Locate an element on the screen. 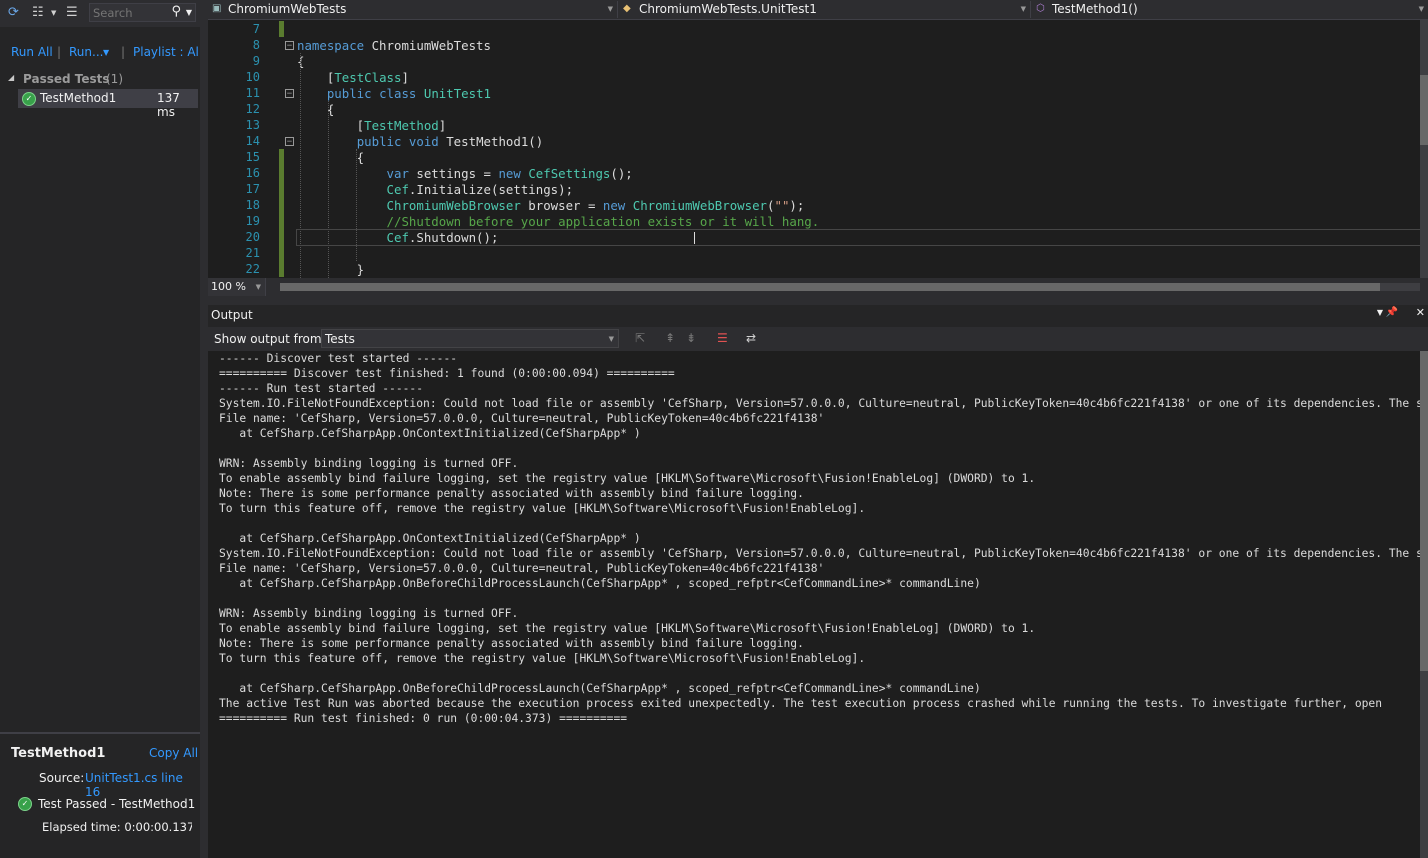  member-name: TestMethod1() is located at coordinates (1095, 9).